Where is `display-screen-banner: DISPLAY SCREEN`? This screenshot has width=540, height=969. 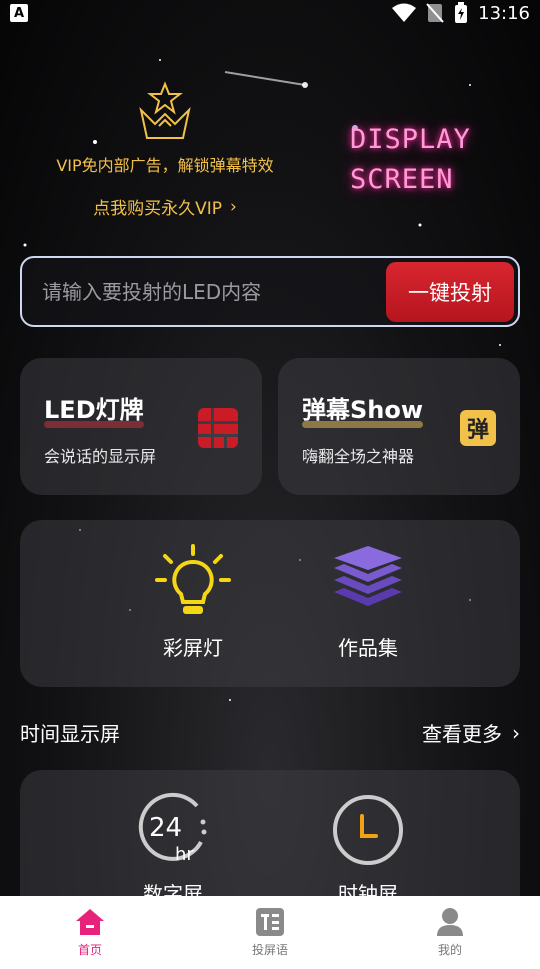 display-screen-banner: DISPLAY SCREEN is located at coordinates (430, 160).